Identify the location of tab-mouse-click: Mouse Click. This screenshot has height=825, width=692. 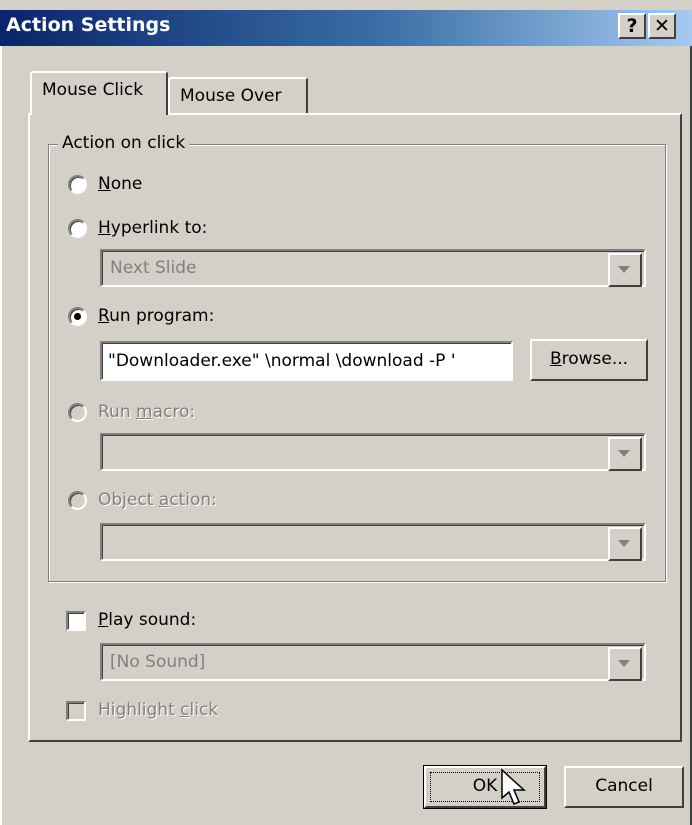
(99, 93).